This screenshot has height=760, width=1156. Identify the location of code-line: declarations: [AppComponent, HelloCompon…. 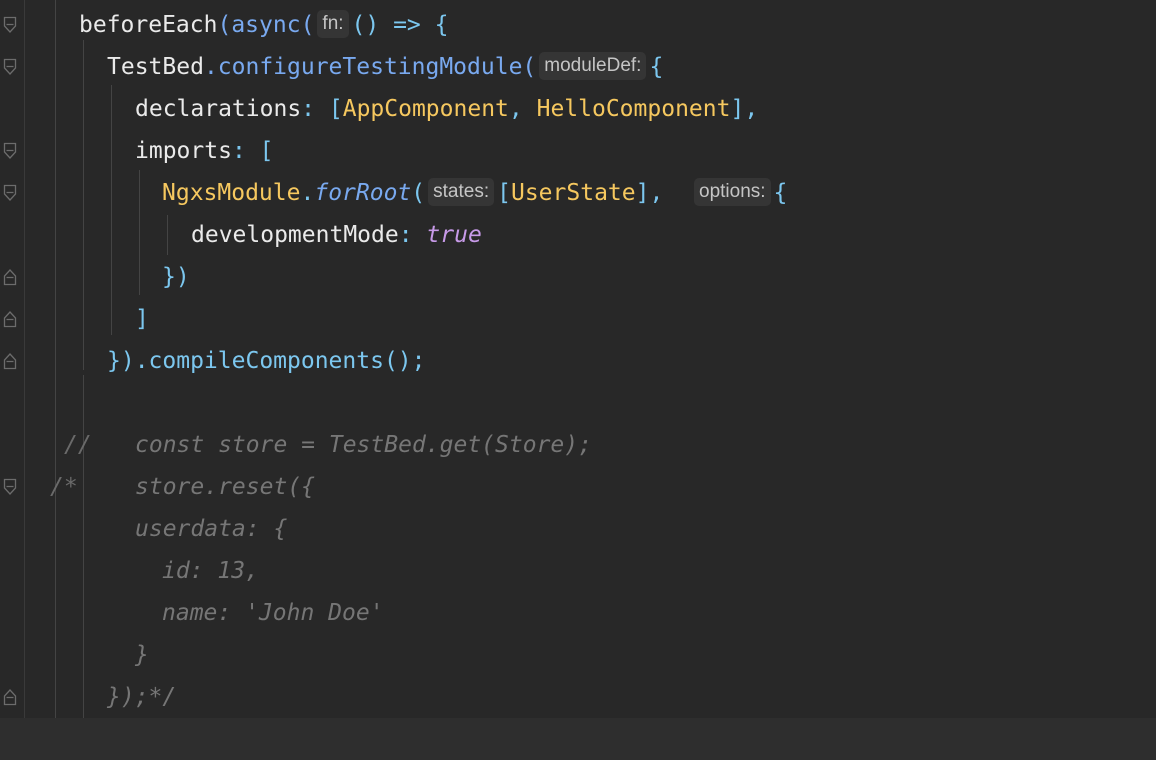
(578, 109).